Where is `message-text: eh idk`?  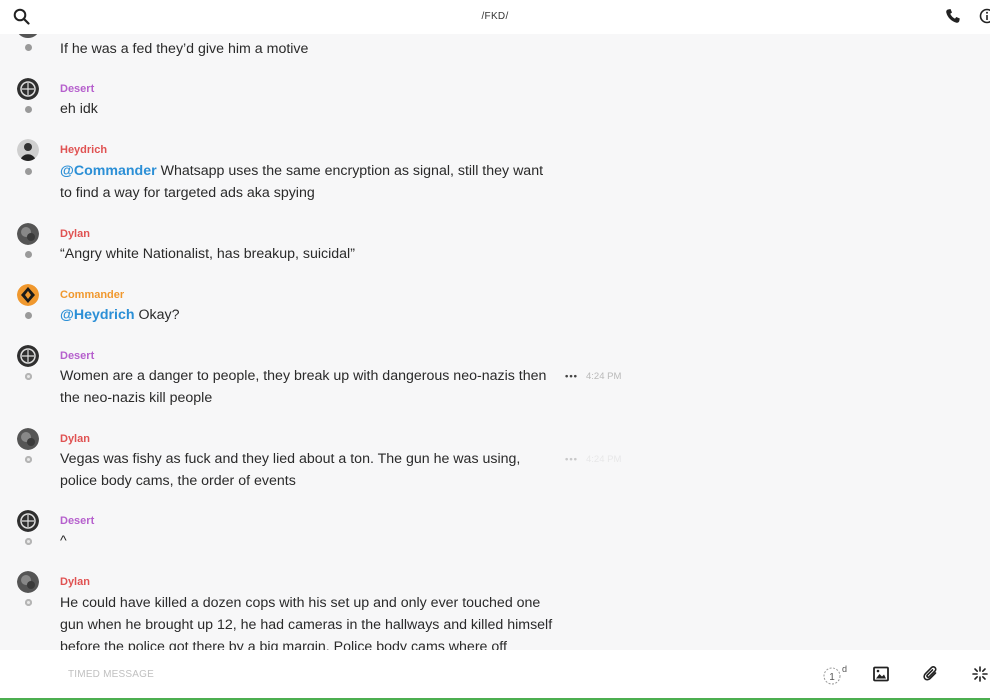
message-text: eh idk is located at coordinates (79, 109).